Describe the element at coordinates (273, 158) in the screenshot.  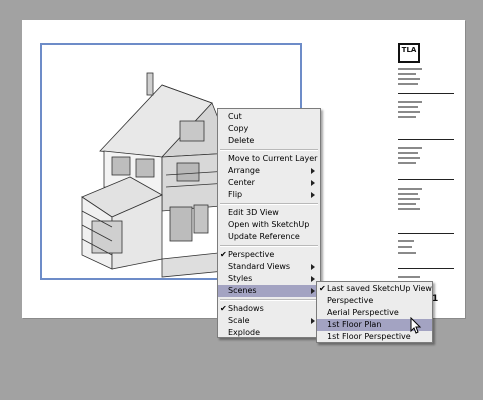
I see `menu-item-label: Move to Current Layer` at that location.